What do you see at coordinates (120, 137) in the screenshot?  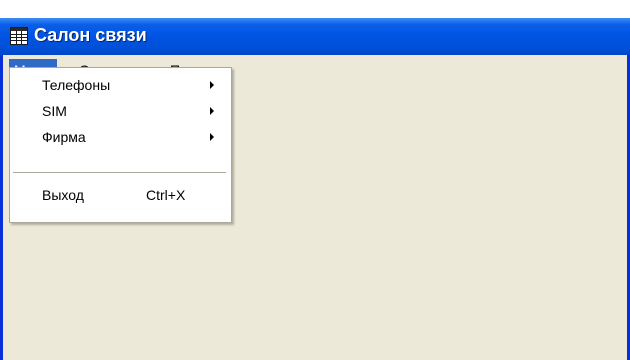 I see `dropdown-item-firm: Фирма` at bounding box center [120, 137].